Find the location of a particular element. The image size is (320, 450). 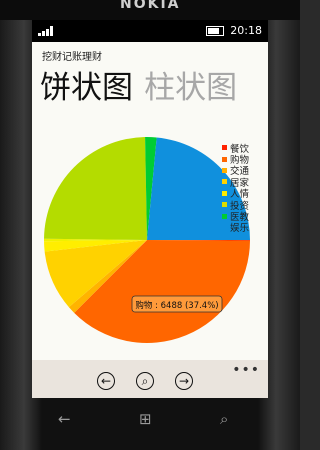

status-bar: 20:18 is located at coordinates (150, 31).